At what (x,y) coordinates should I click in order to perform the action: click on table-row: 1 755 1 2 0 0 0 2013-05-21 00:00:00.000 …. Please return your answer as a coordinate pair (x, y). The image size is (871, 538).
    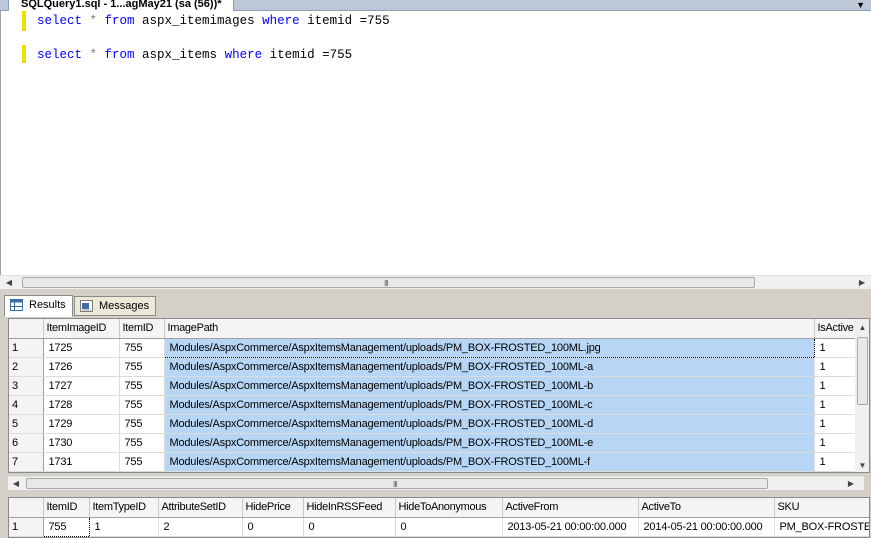
    Looking at the image, I should click on (439, 526).